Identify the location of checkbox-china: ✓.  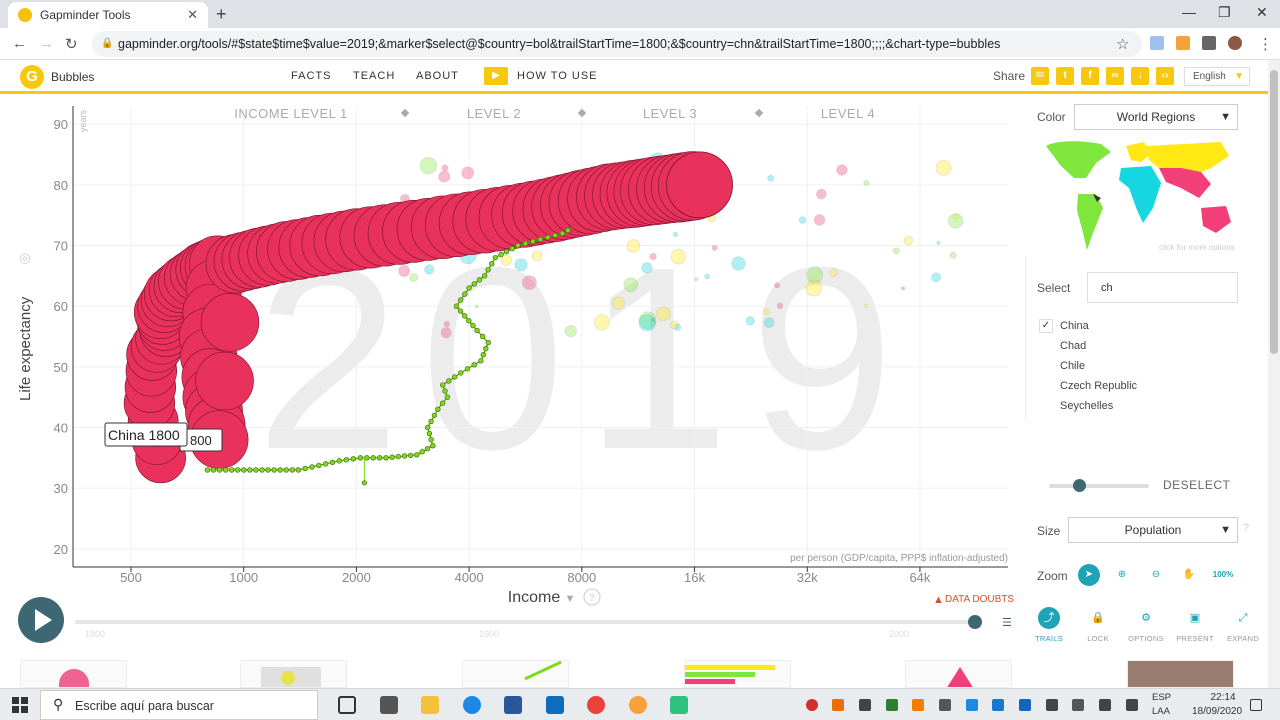
(1046, 326).